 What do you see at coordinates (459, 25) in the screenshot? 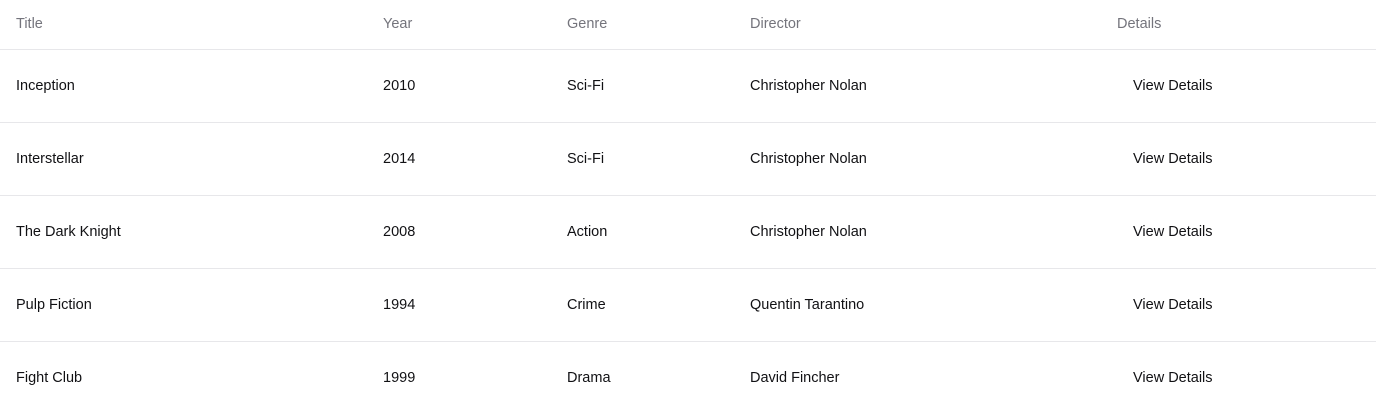
I see `column-header-year: Year` at bounding box center [459, 25].